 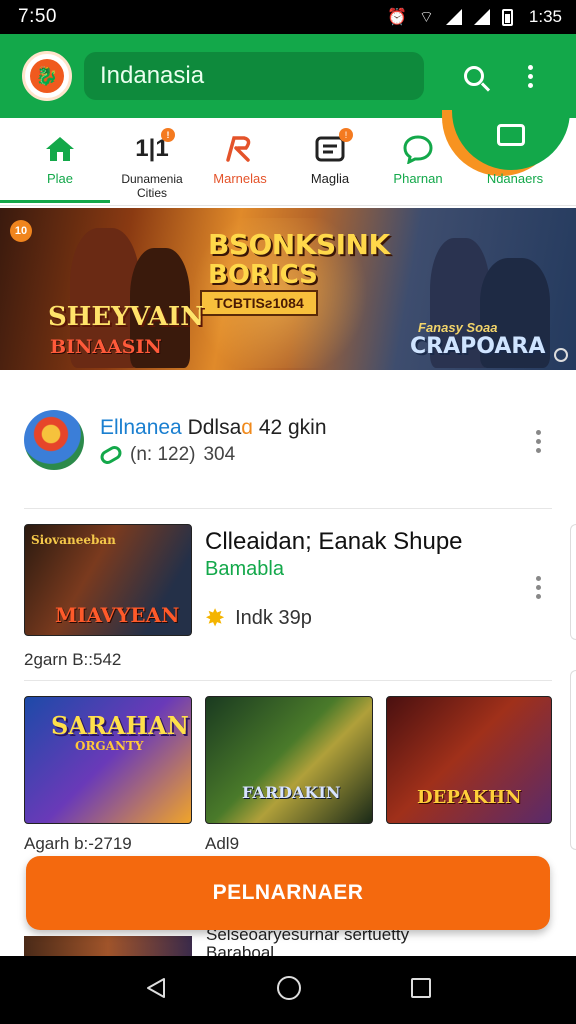 I want to click on item-title: Clleaidan; Eanak Shupe, so click(x=334, y=541).